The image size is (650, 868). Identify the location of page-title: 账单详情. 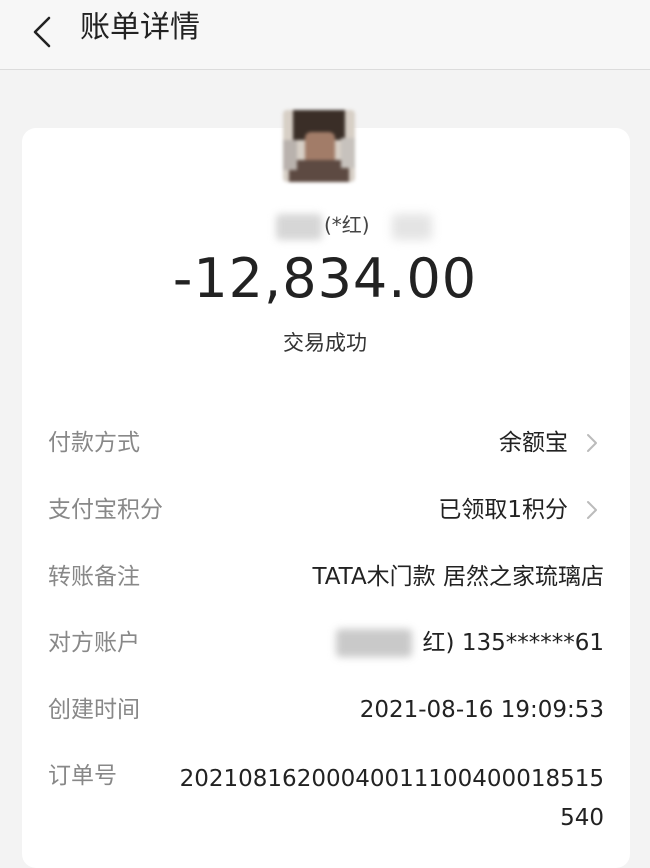
(140, 27).